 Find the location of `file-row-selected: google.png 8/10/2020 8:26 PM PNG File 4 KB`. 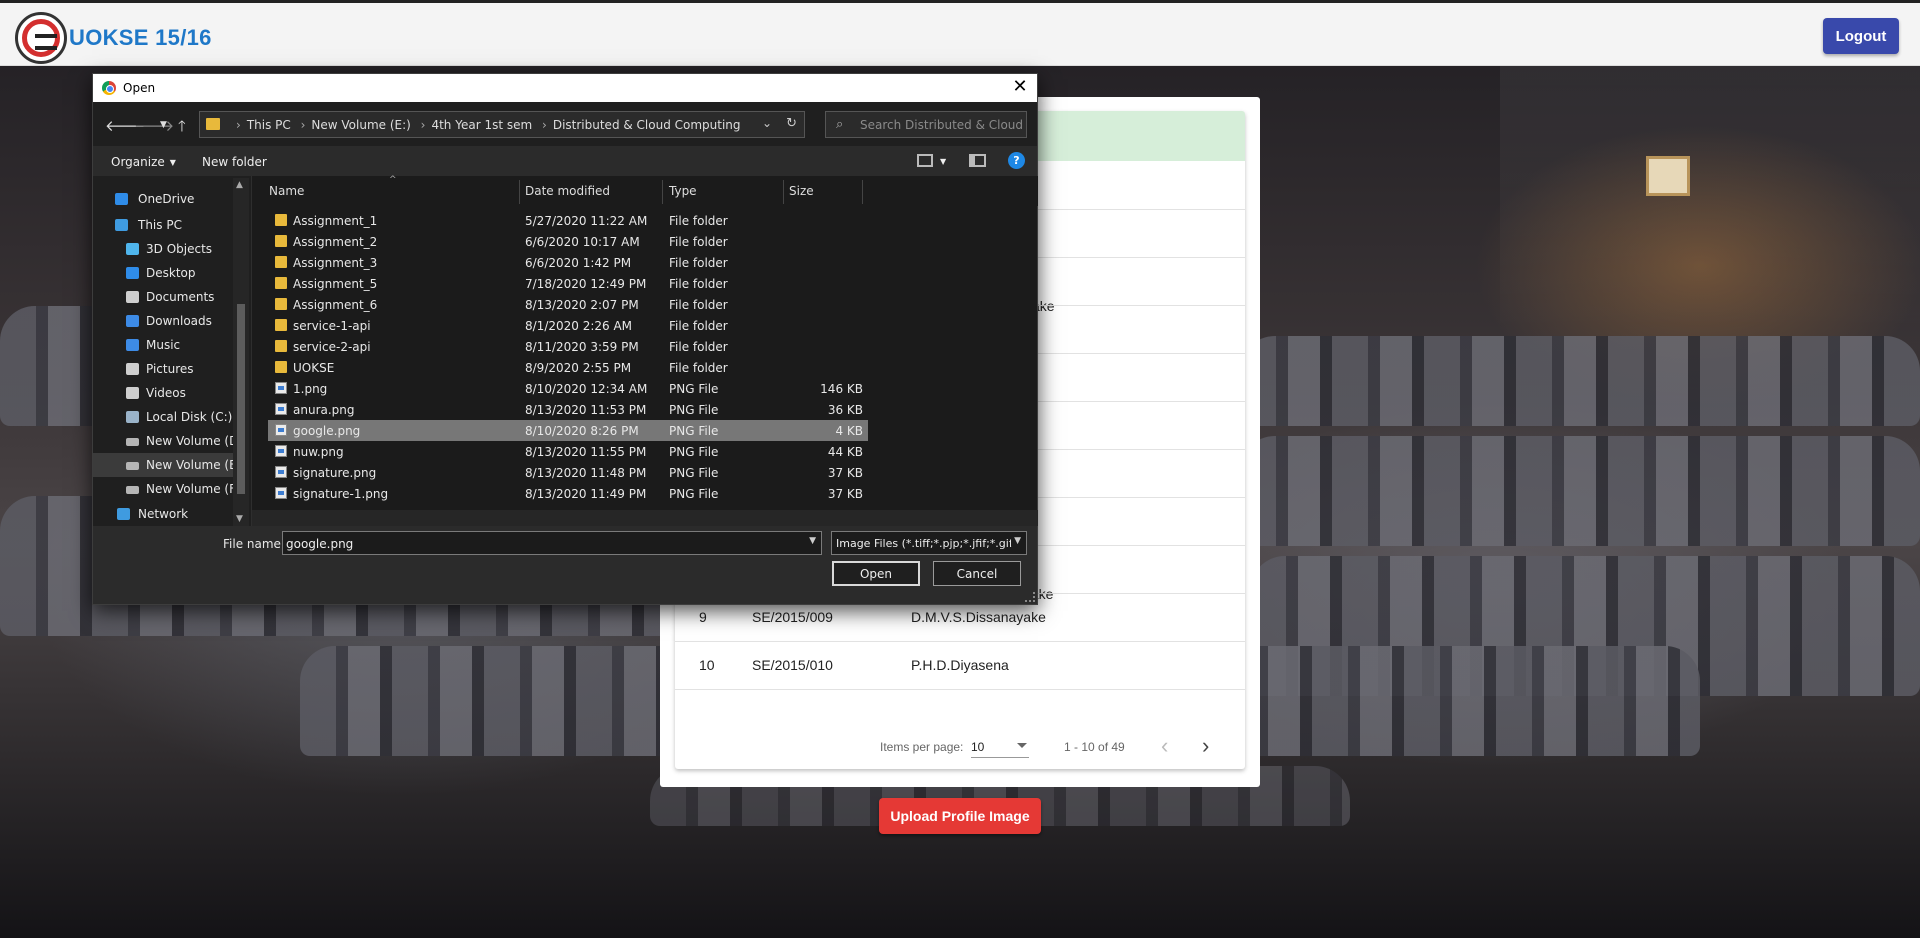

file-row-selected: google.png 8/10/2020 8:26 PM PNG File 4 KB is located at coordinates (568, 430).